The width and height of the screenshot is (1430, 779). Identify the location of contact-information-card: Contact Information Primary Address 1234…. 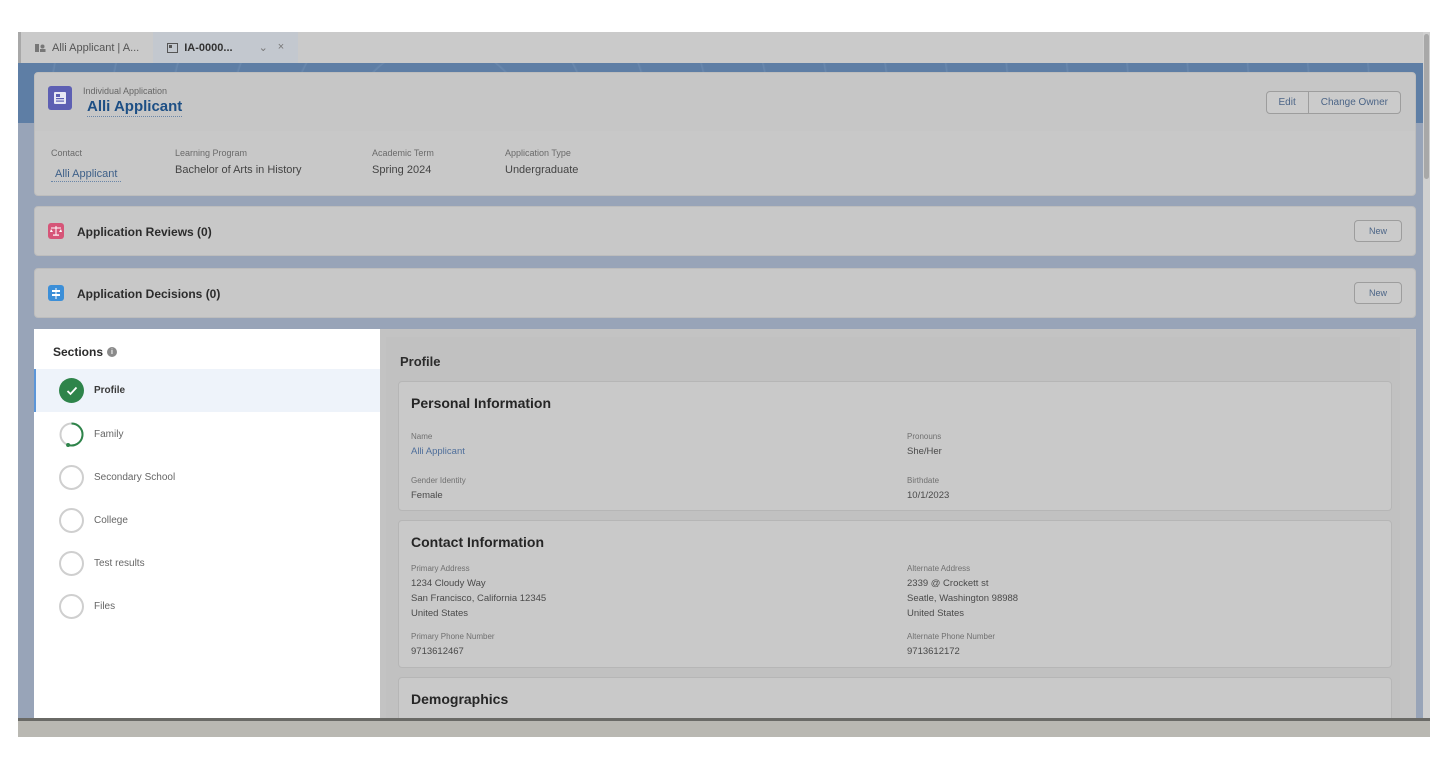
(895, 594).